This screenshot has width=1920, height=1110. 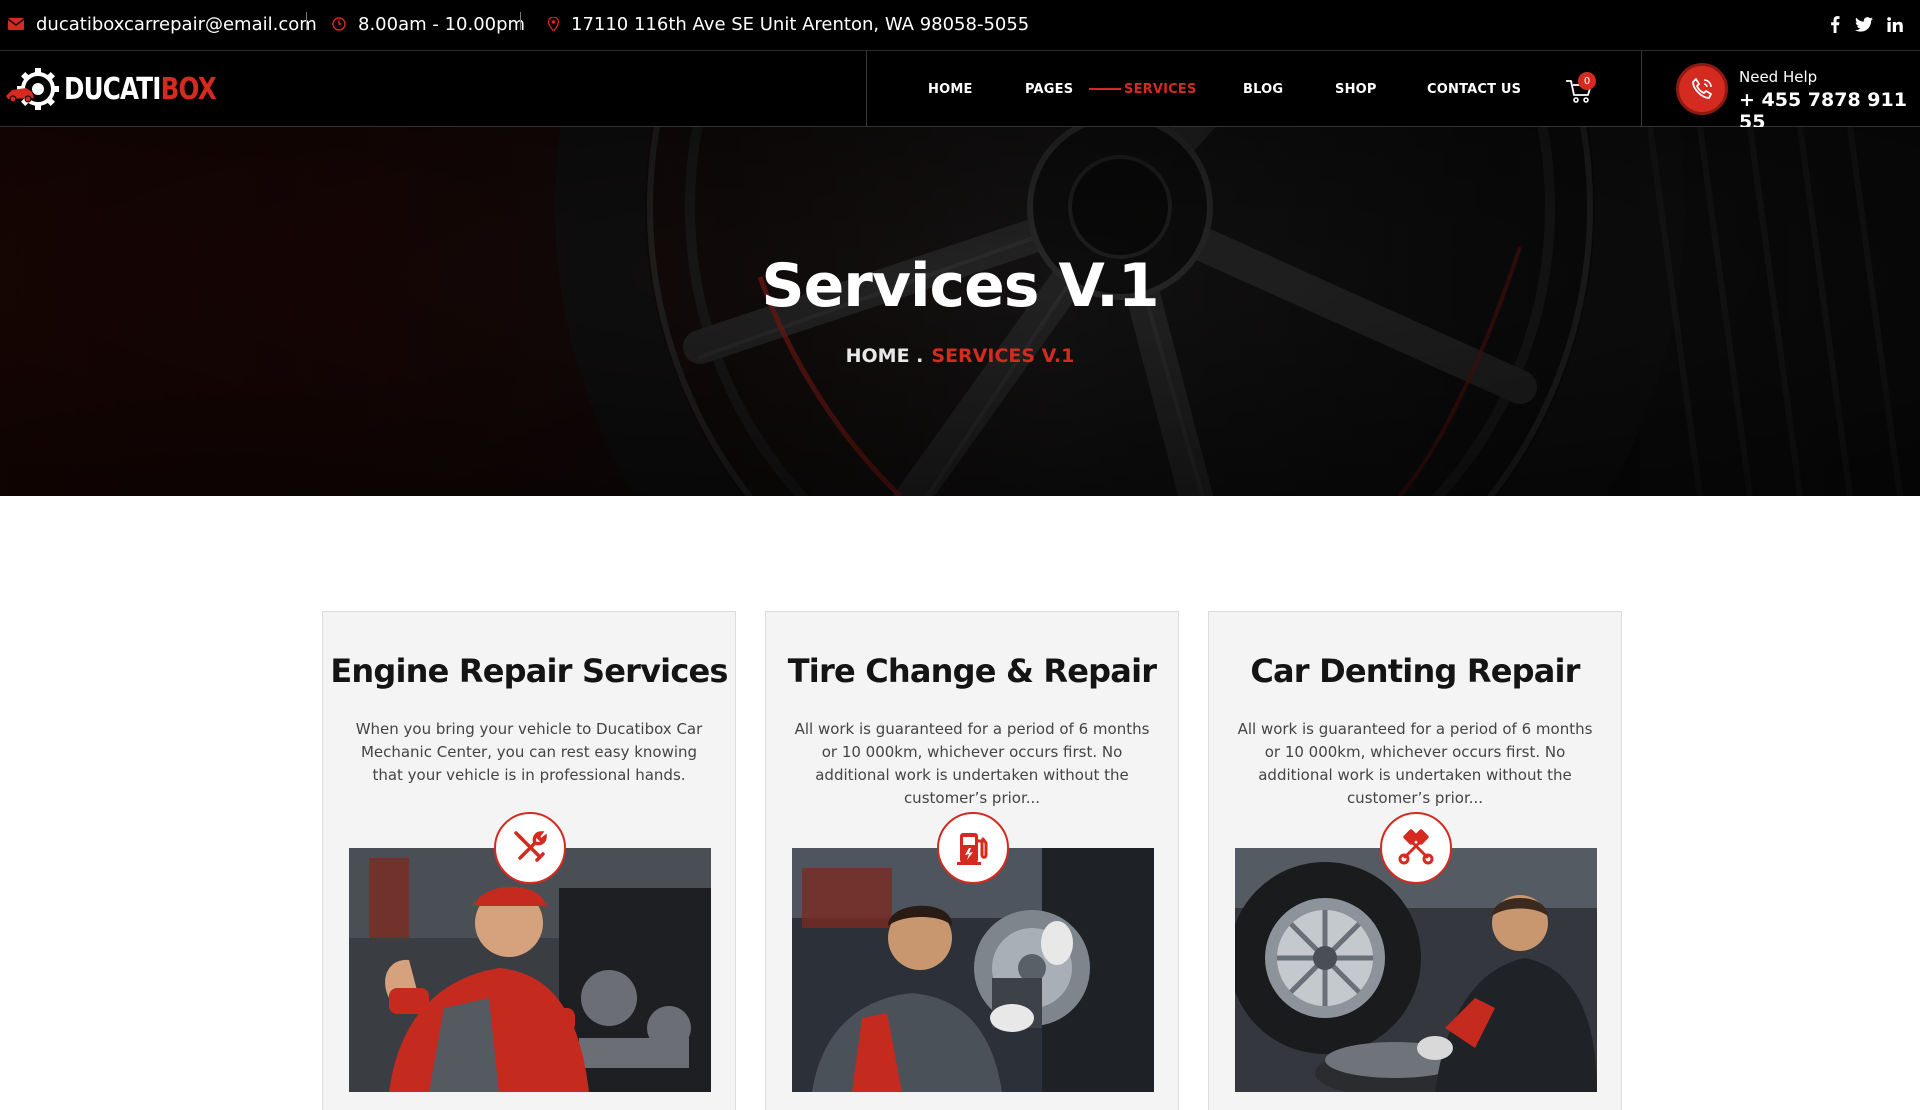 I want to click on email-text: ducatiboxcarrepair@email.com, so click(x=176, y=24).